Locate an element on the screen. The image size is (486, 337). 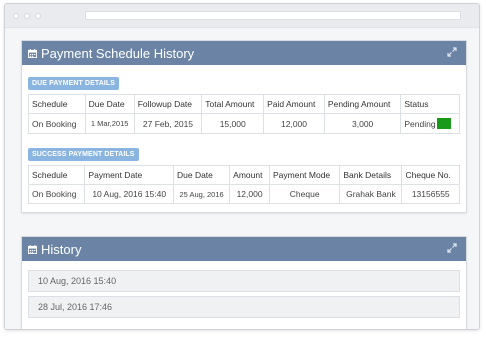
history-item-date: 10 Aug, 2016 15:40 is located at coordinates (77, 281).